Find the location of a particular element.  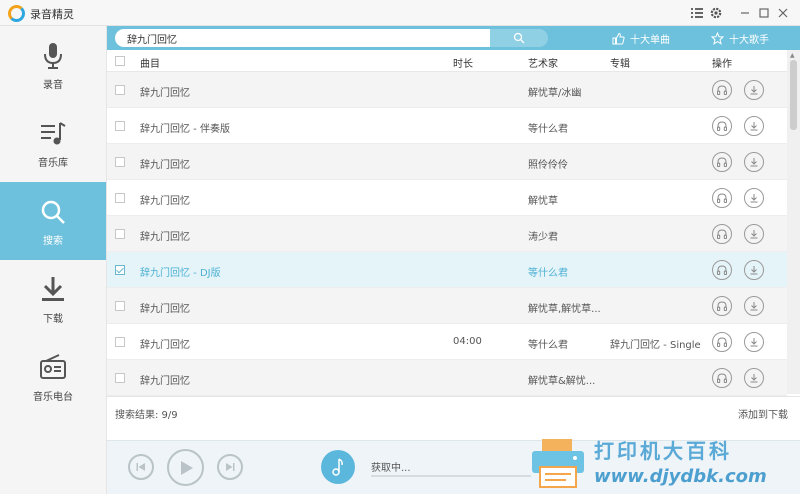

table-row: 辞九门回忆 照伶伶伶 is located at coordinates (447, 162).